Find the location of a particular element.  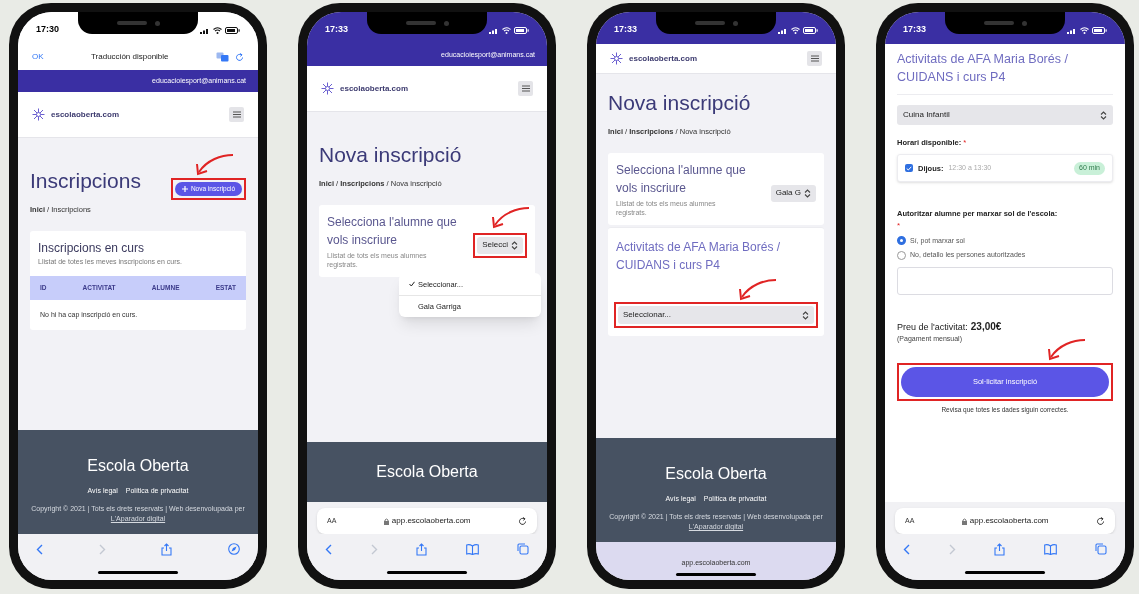

translate-icon is located at coordinates (222, 57).